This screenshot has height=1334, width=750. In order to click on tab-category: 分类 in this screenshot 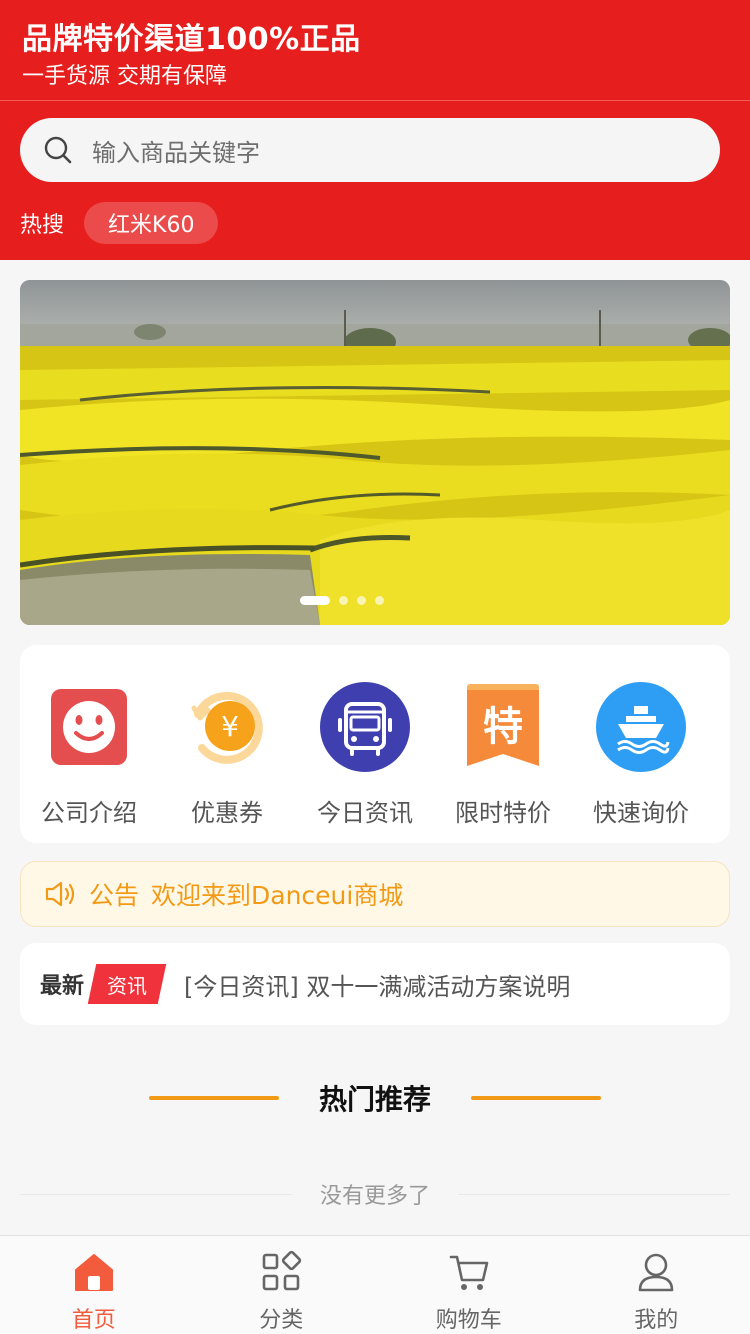, I will do `click(282, 1285)`.